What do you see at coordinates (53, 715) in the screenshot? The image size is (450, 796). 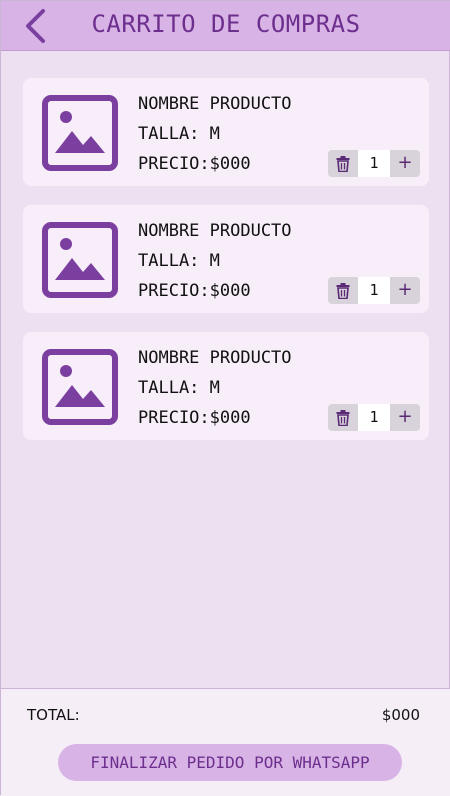 I see `total-label: TOTAL:` at bounding box center [53, 715].